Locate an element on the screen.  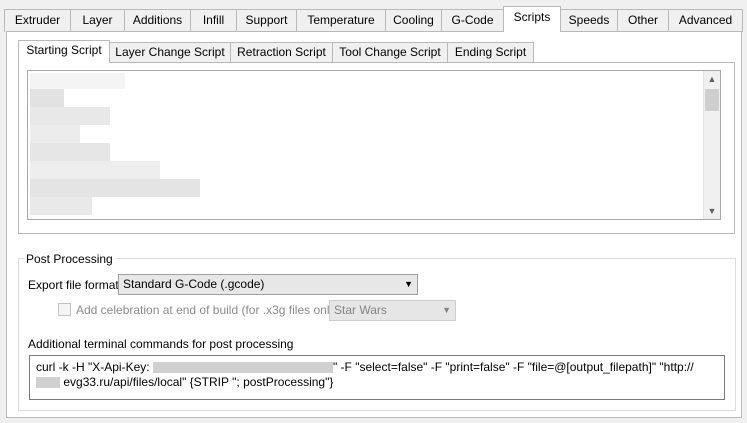
scroll-down-arrow-icon: ▼ is located at coordinates (712, 211).